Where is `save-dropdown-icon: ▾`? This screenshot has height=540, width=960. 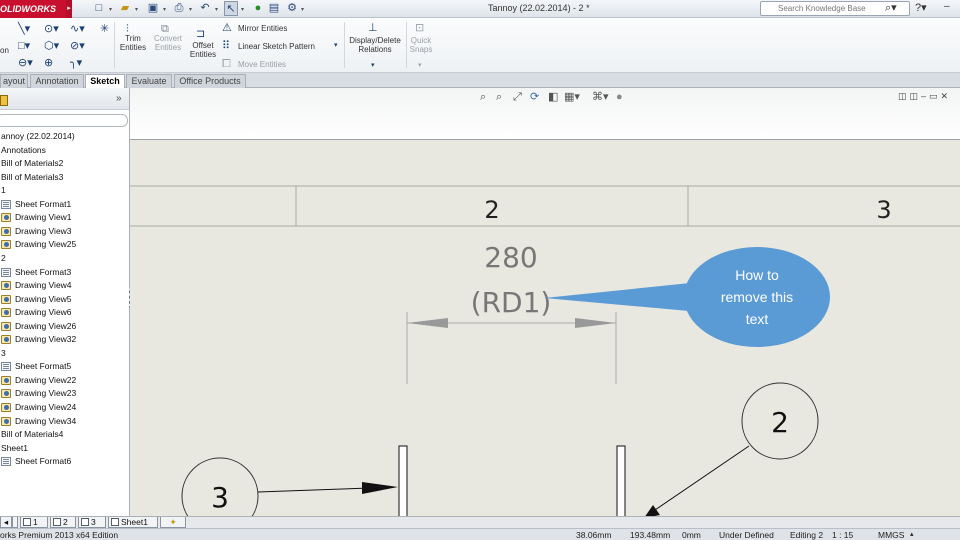
save-dropdown-icon: ▾ is located at coordinates (164, 8).